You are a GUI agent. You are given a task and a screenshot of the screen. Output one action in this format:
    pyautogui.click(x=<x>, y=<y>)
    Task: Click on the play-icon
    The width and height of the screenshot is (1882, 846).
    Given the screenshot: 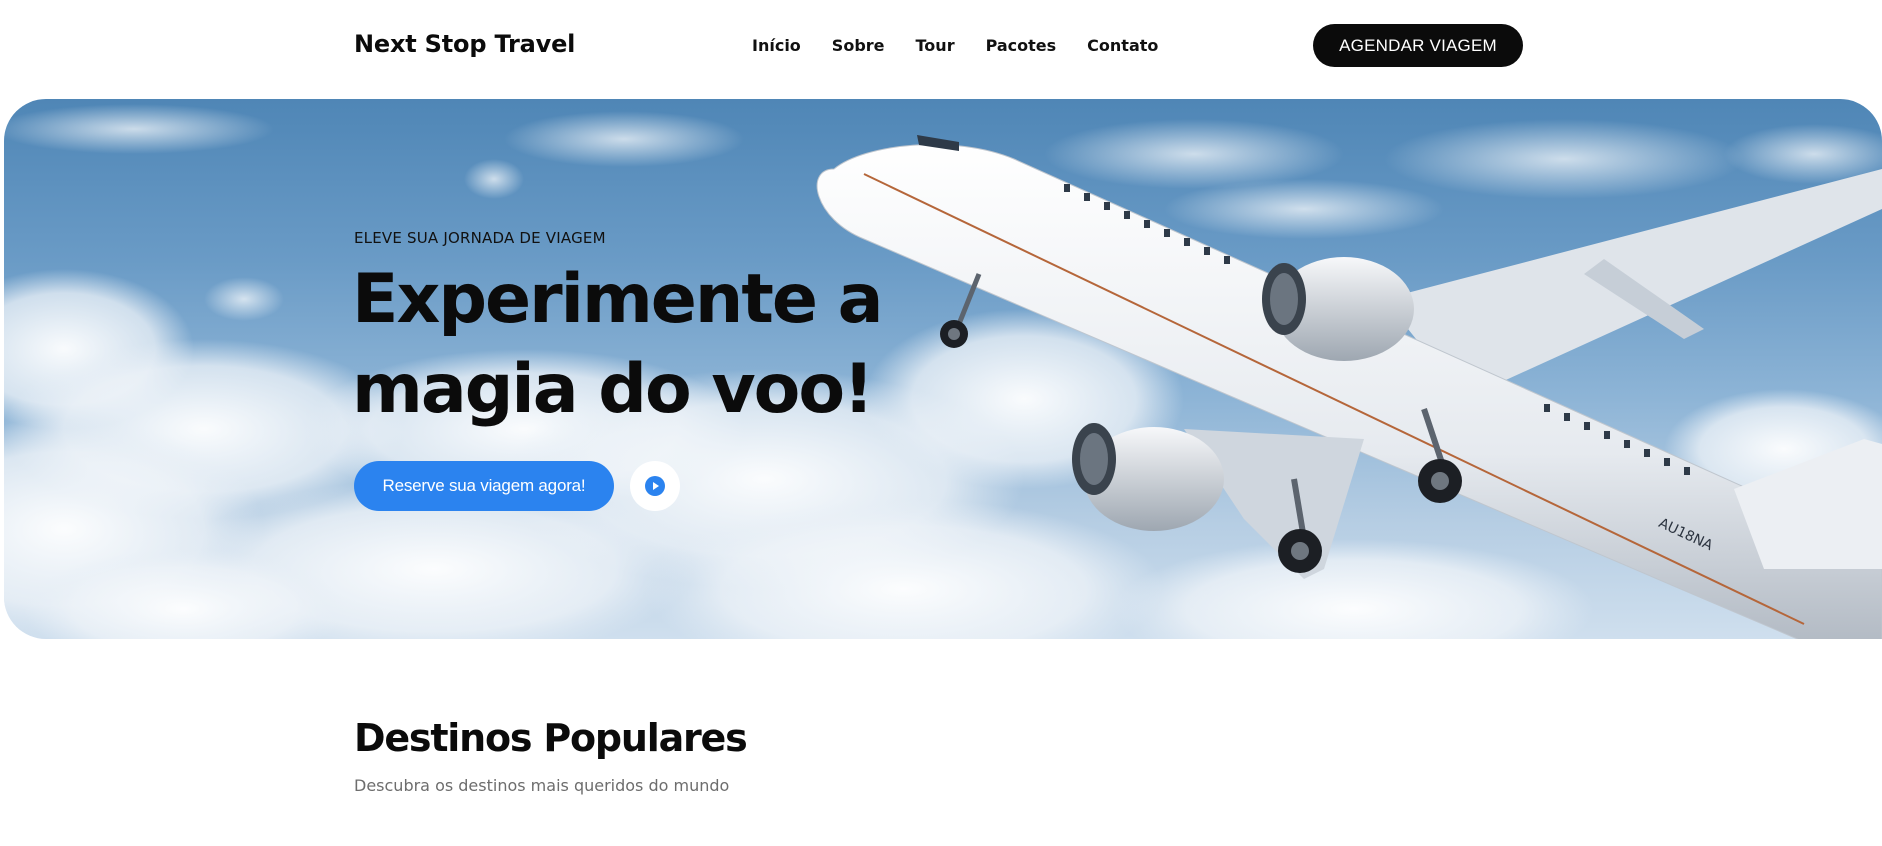 What is the action you would take?
    pyautogui.click(x=655, y=486)
    